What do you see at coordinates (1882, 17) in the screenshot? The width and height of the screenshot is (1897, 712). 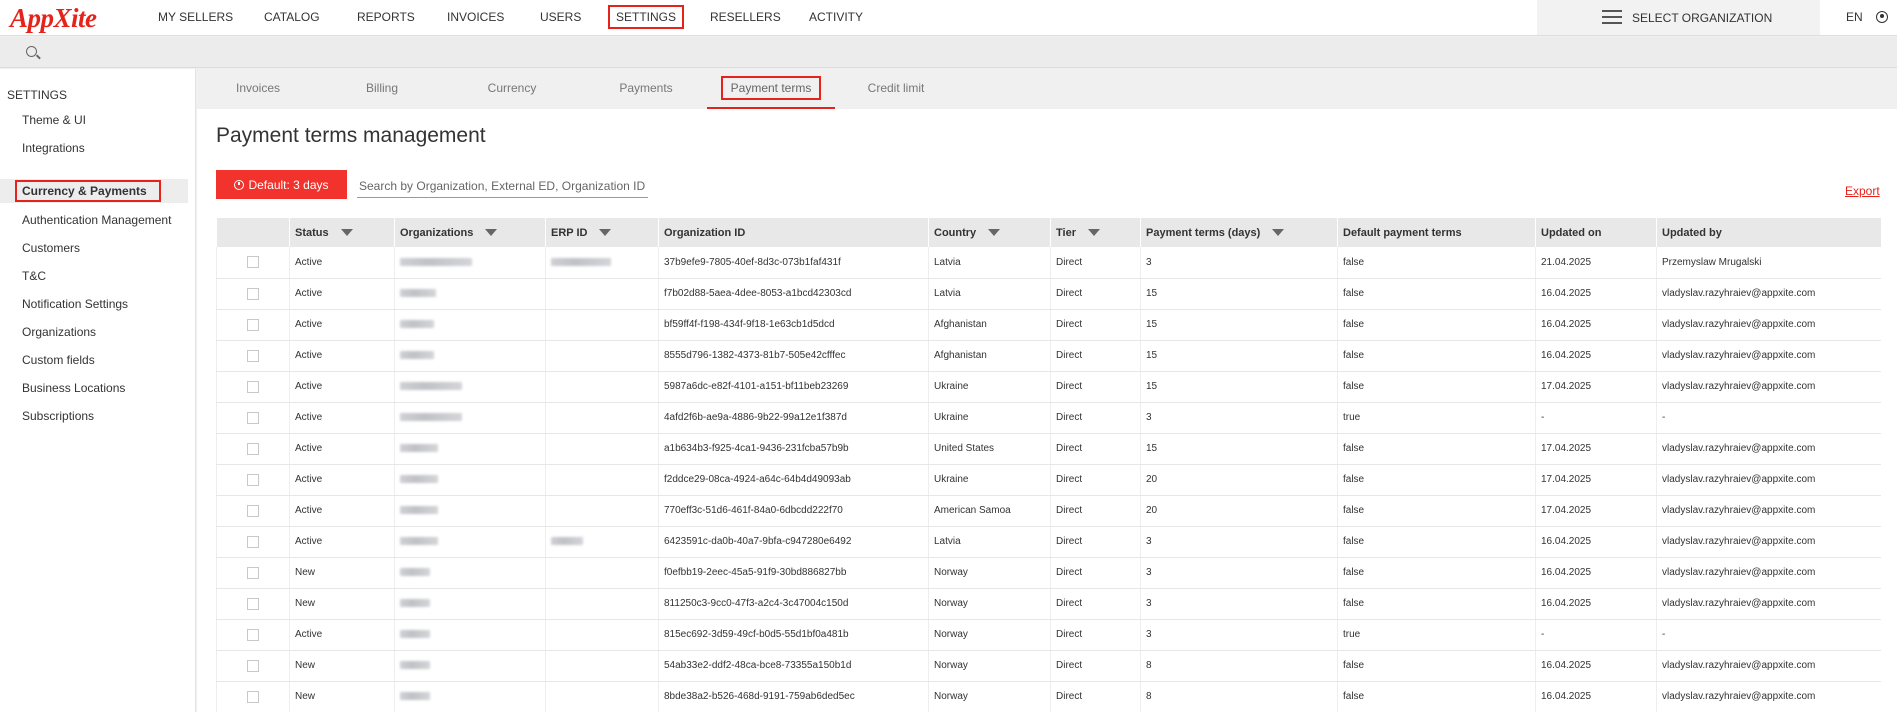 I see `user-account-icon` at bounding box center [1882, 17].